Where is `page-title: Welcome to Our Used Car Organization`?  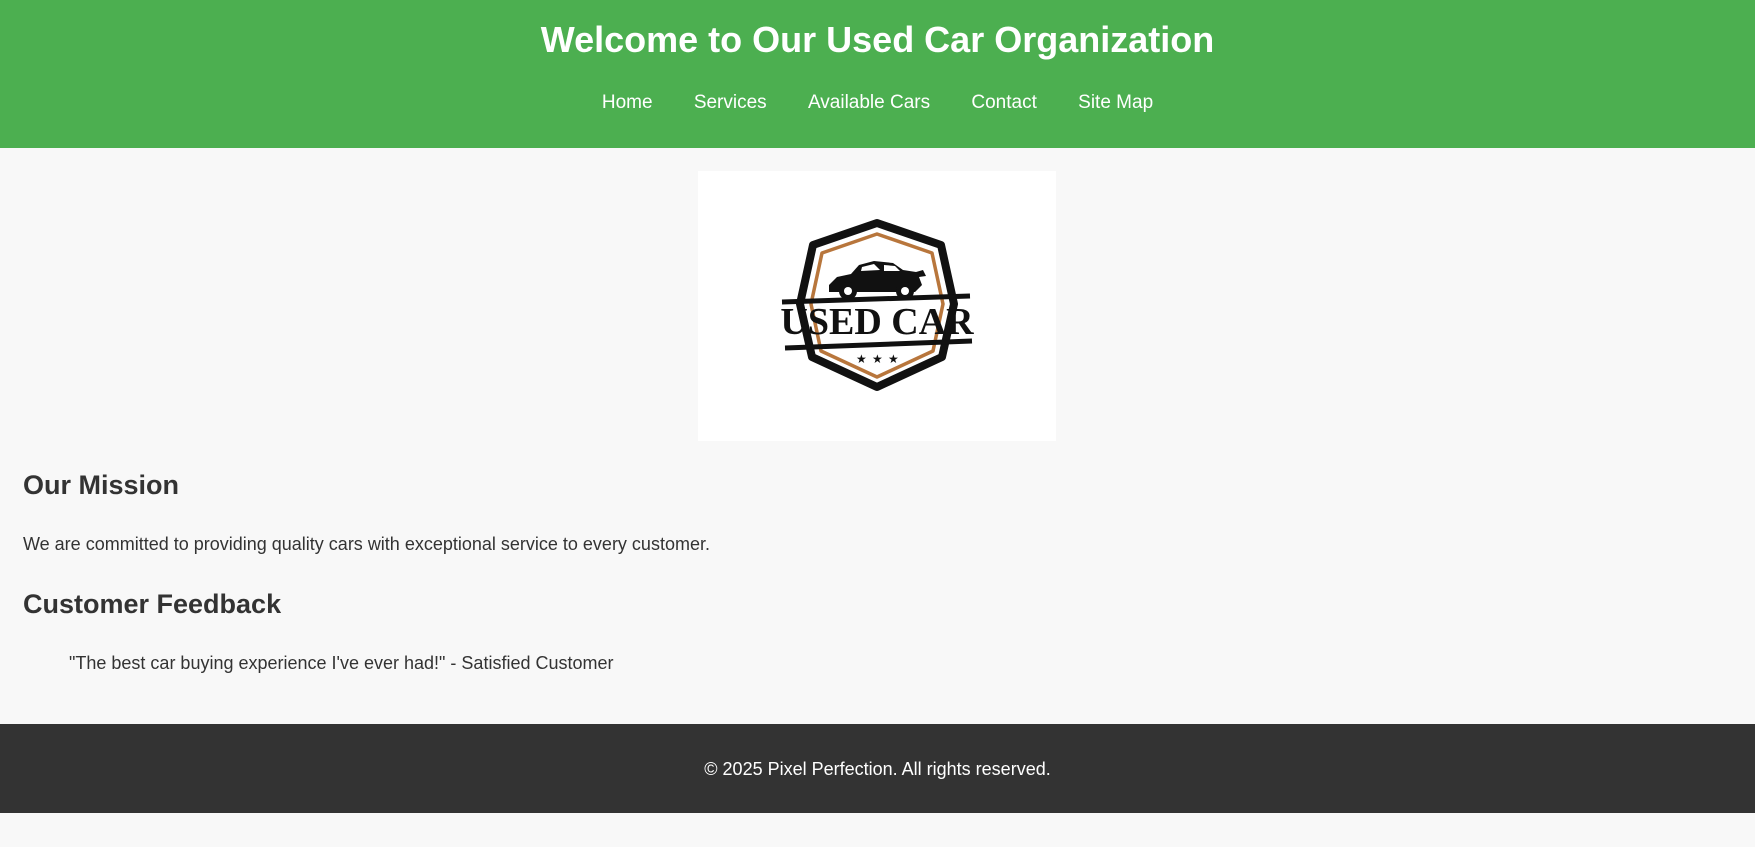 page-title: Welcome to Our Used Car Organization is located at coordinates (877, 39).